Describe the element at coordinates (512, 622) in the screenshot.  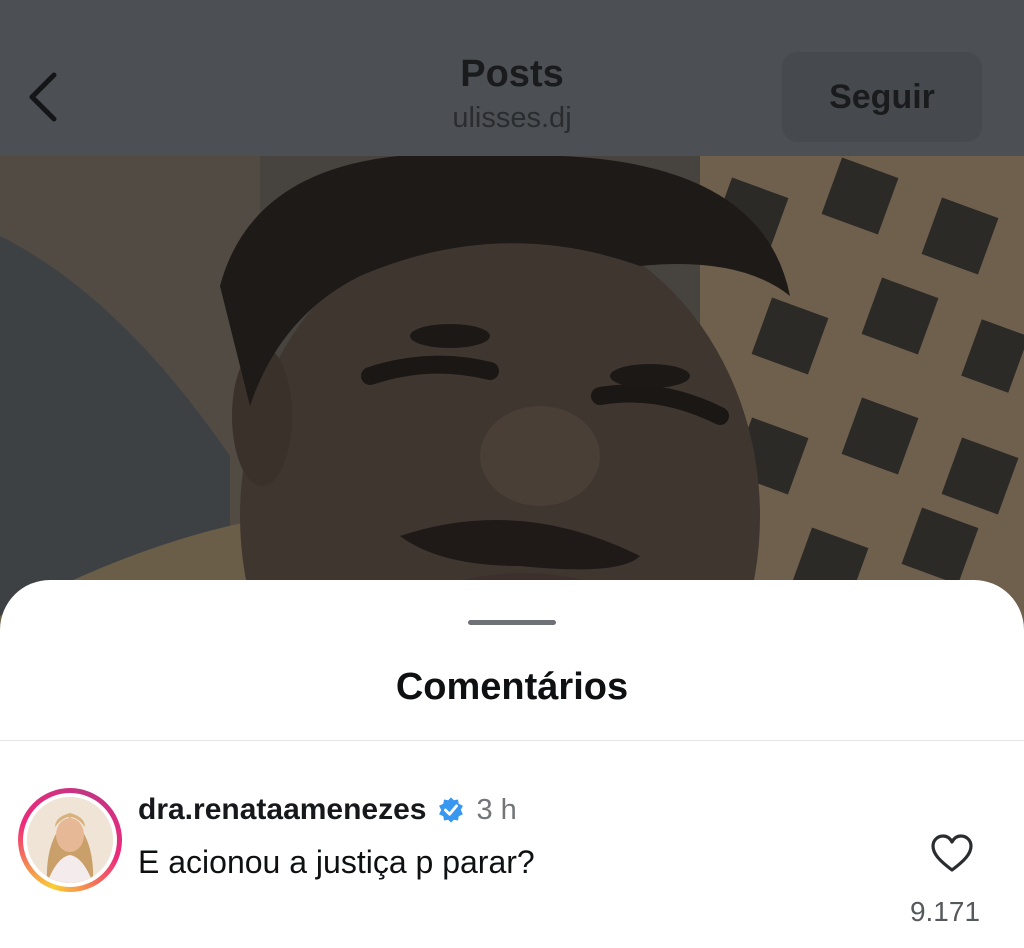
I see `sheet-drag-handle` at that location.